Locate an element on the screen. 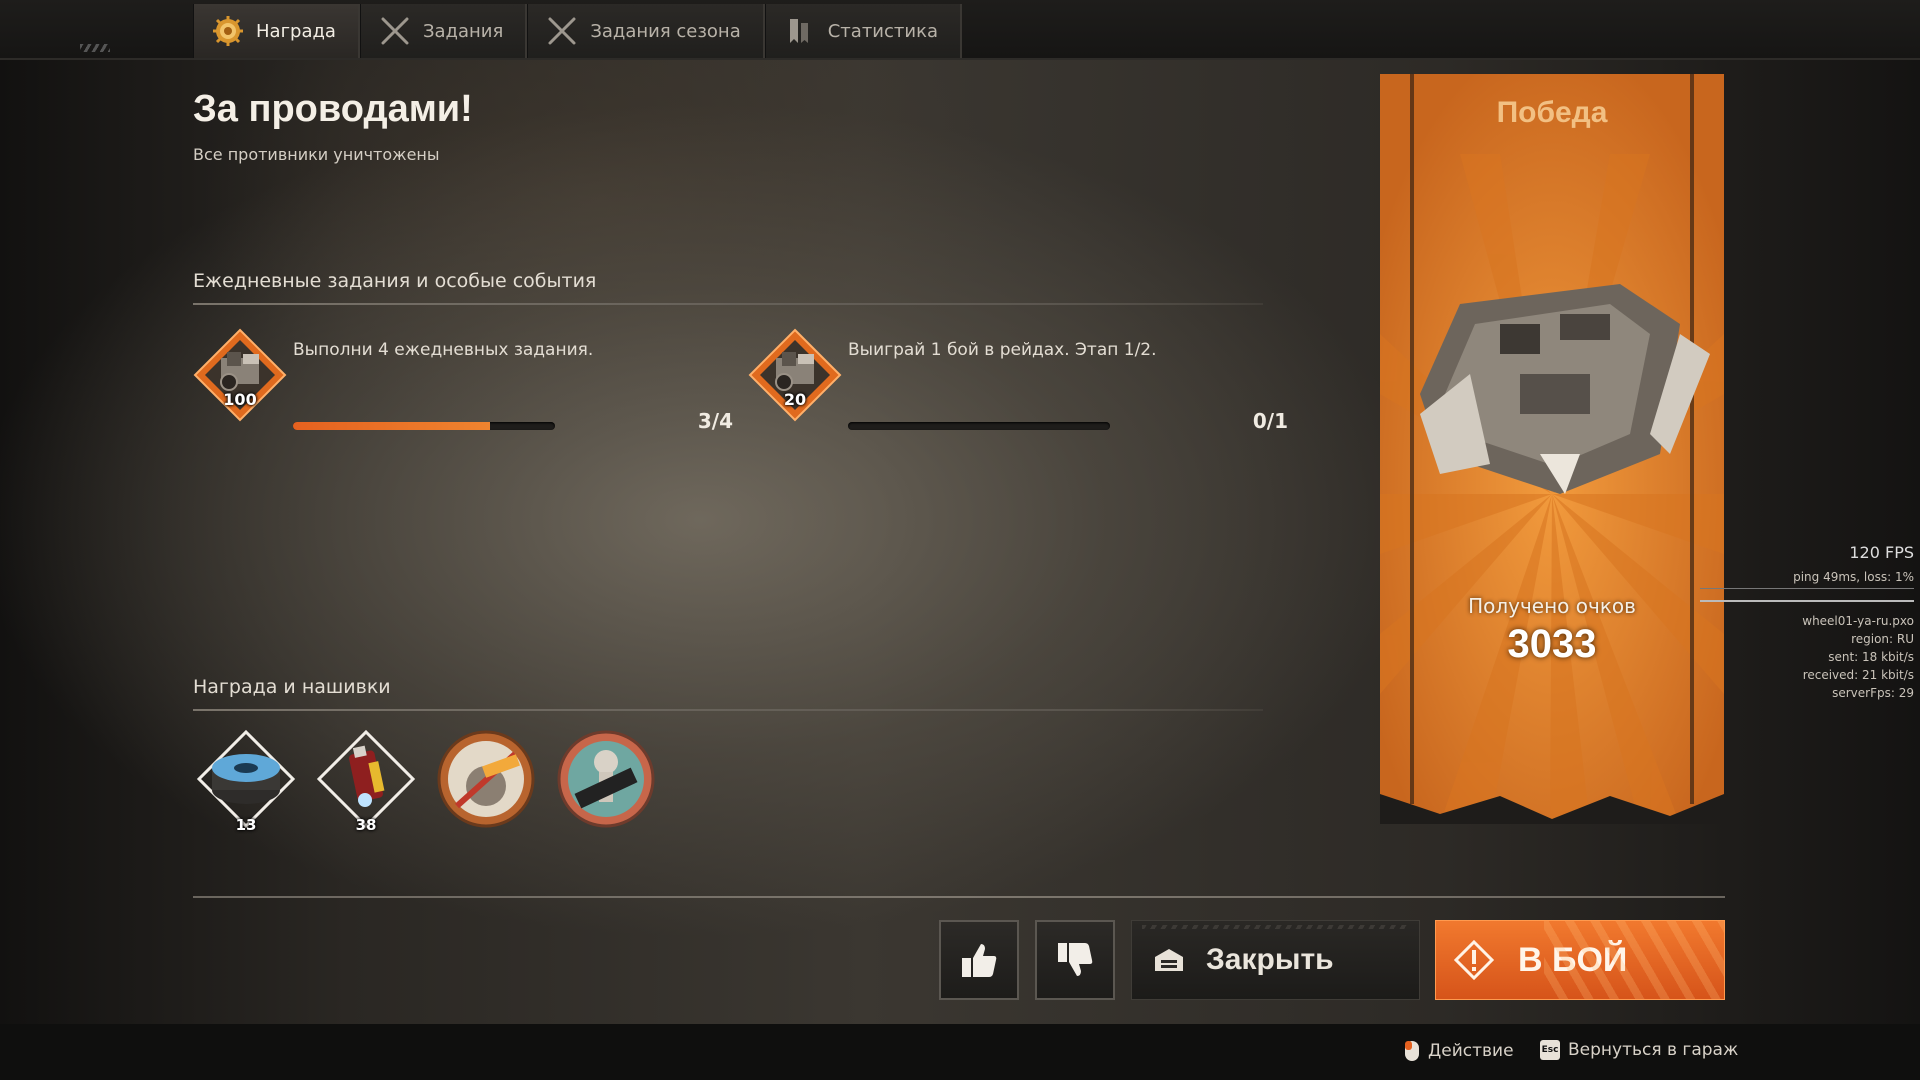 Image resolution: width=1920 pixels, height=1080 pixels. thumbs-up-icon is located at coordinates (979, 960).